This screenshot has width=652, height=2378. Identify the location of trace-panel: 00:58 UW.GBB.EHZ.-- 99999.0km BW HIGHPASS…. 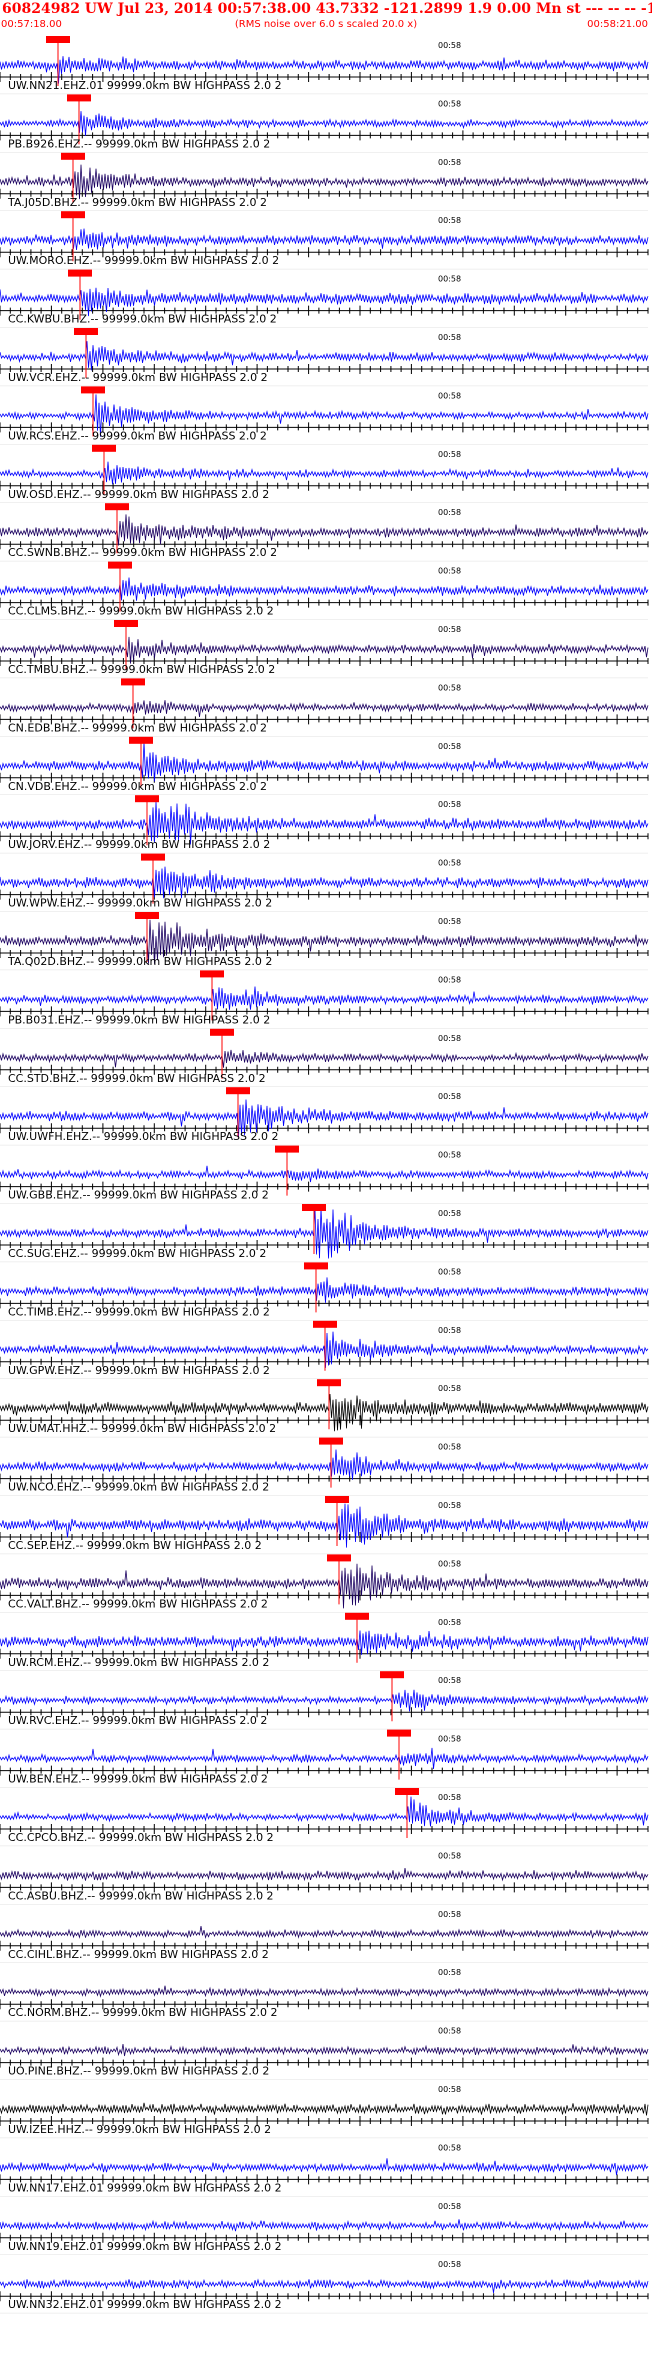
(324, 1174).